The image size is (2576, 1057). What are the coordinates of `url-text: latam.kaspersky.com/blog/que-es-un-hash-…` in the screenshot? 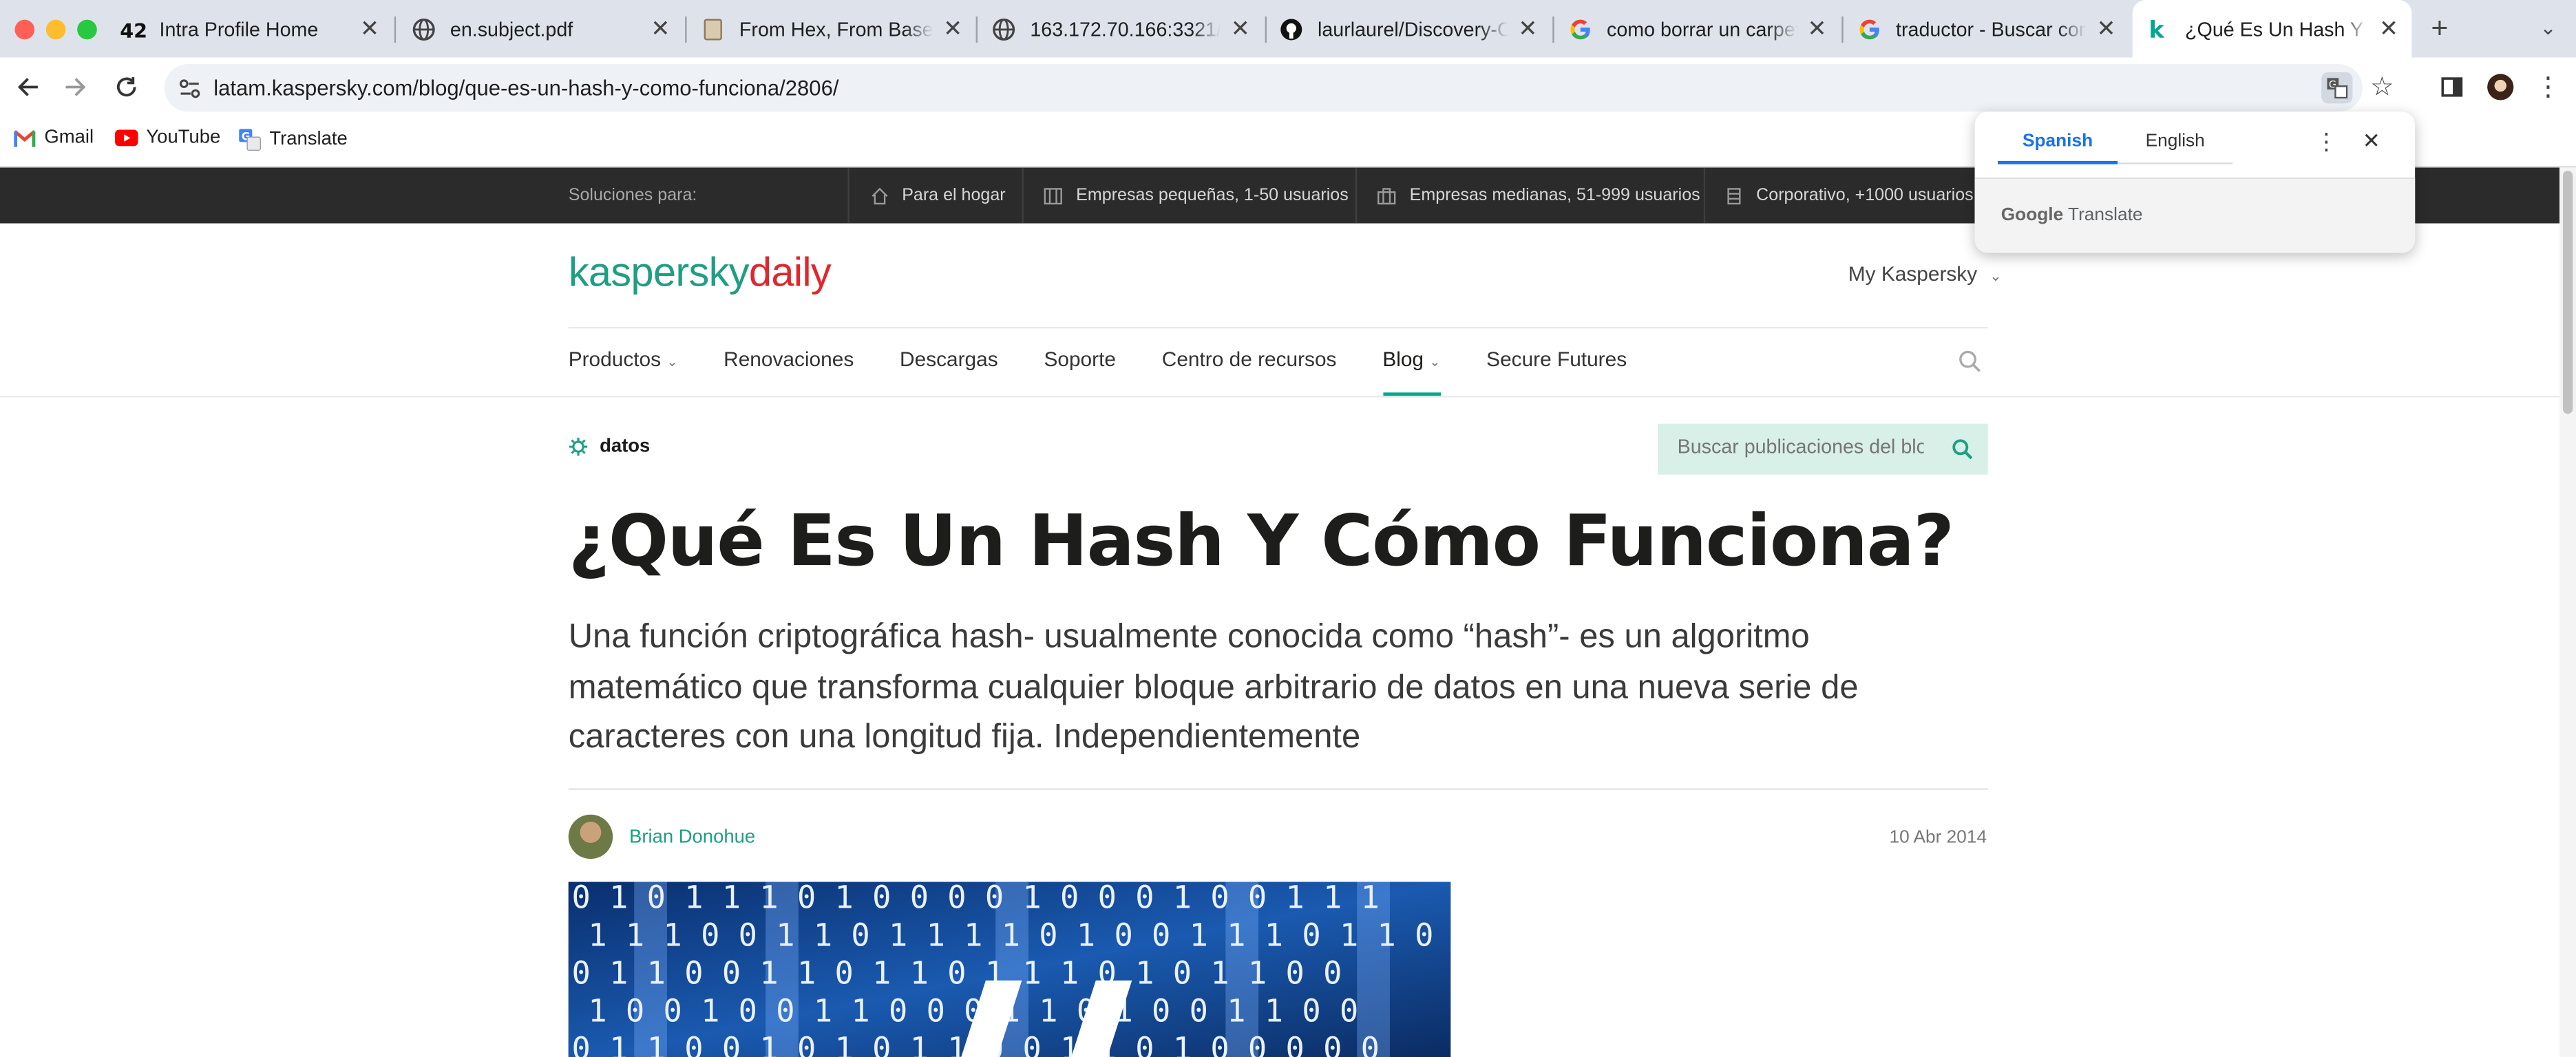 It's located at (526, 87).